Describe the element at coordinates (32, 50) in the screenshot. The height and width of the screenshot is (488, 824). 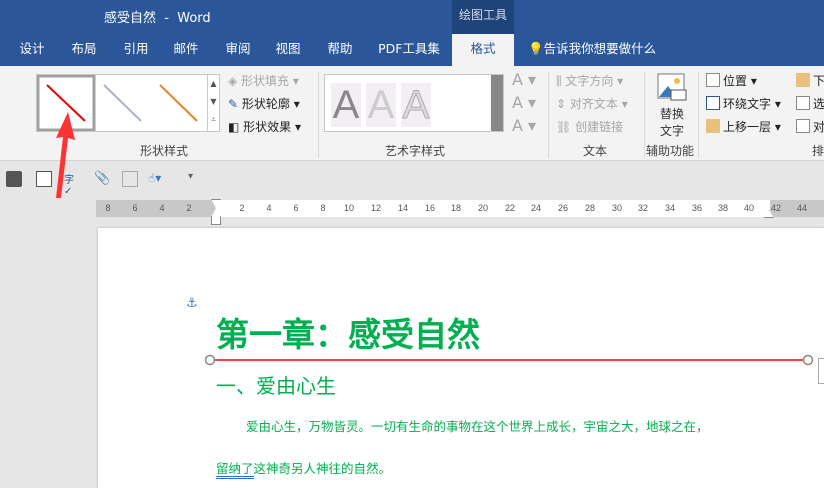
I see `tab-design: 设计` at that location.